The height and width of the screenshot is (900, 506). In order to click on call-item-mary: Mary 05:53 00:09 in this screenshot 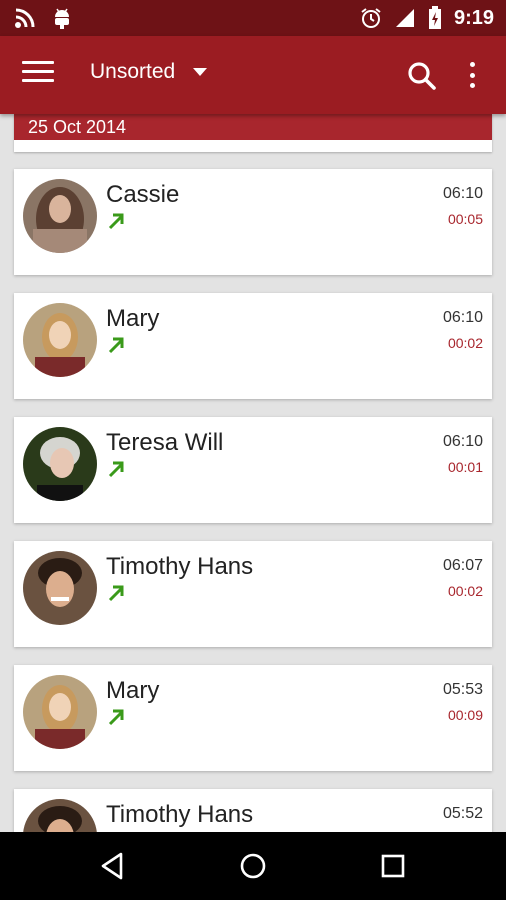, I will do `click(253, 718)`.